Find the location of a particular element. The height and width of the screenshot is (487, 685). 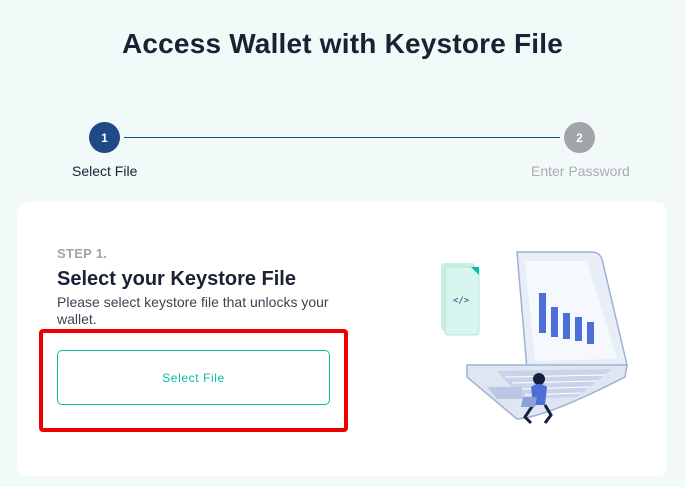

stepper-connector is located at coordinates (342, 137).